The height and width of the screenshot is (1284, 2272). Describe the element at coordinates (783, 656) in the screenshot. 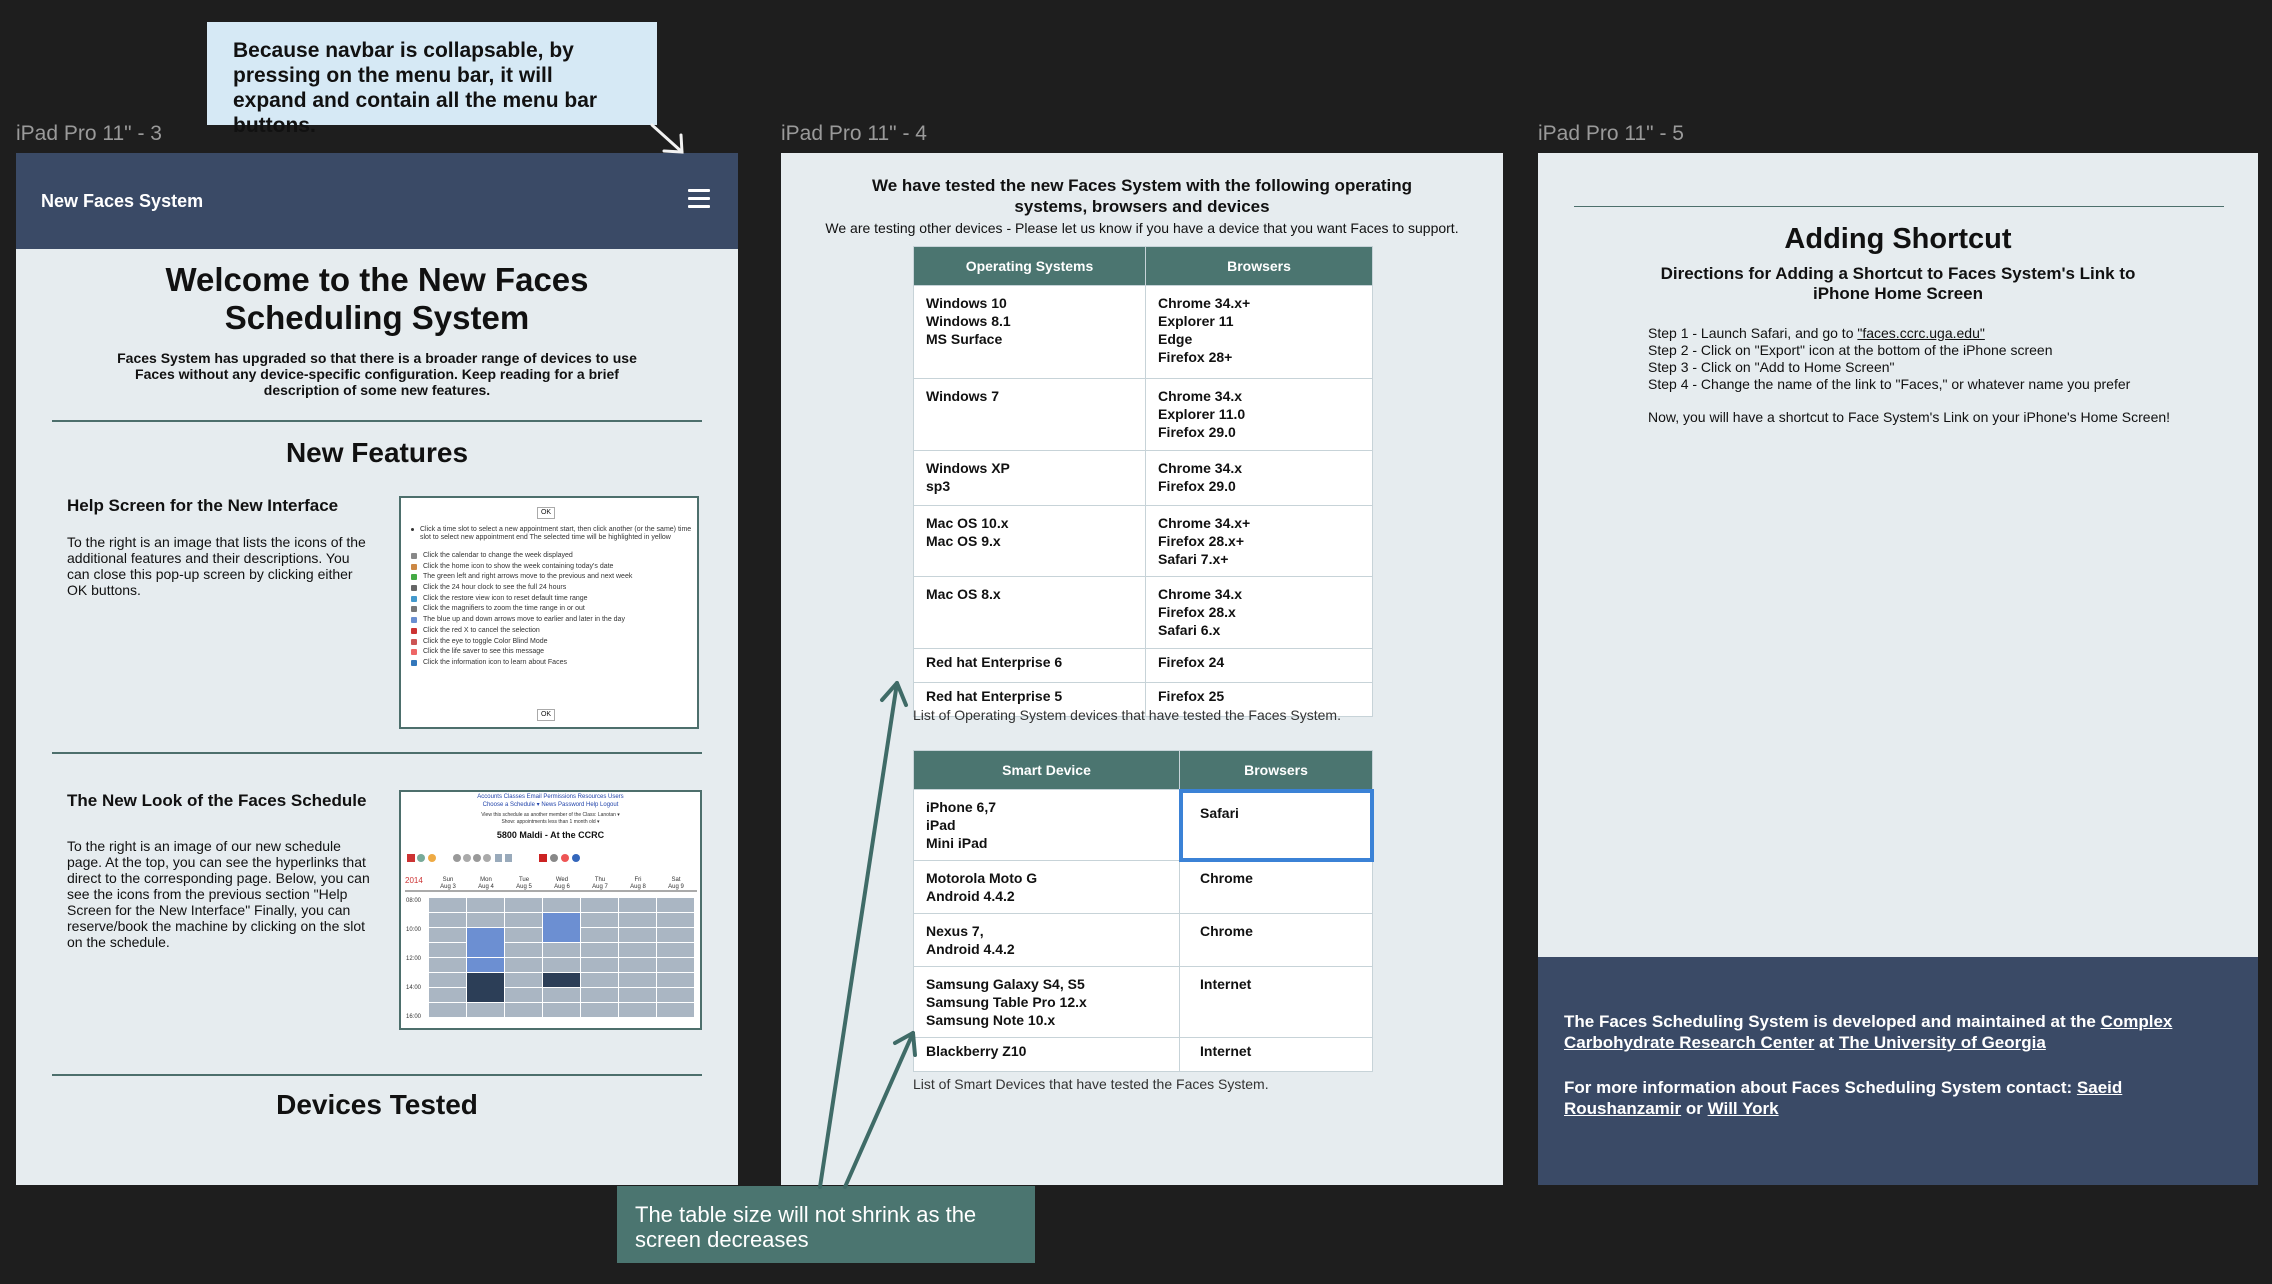

I see `annotation-arrows` at that location.